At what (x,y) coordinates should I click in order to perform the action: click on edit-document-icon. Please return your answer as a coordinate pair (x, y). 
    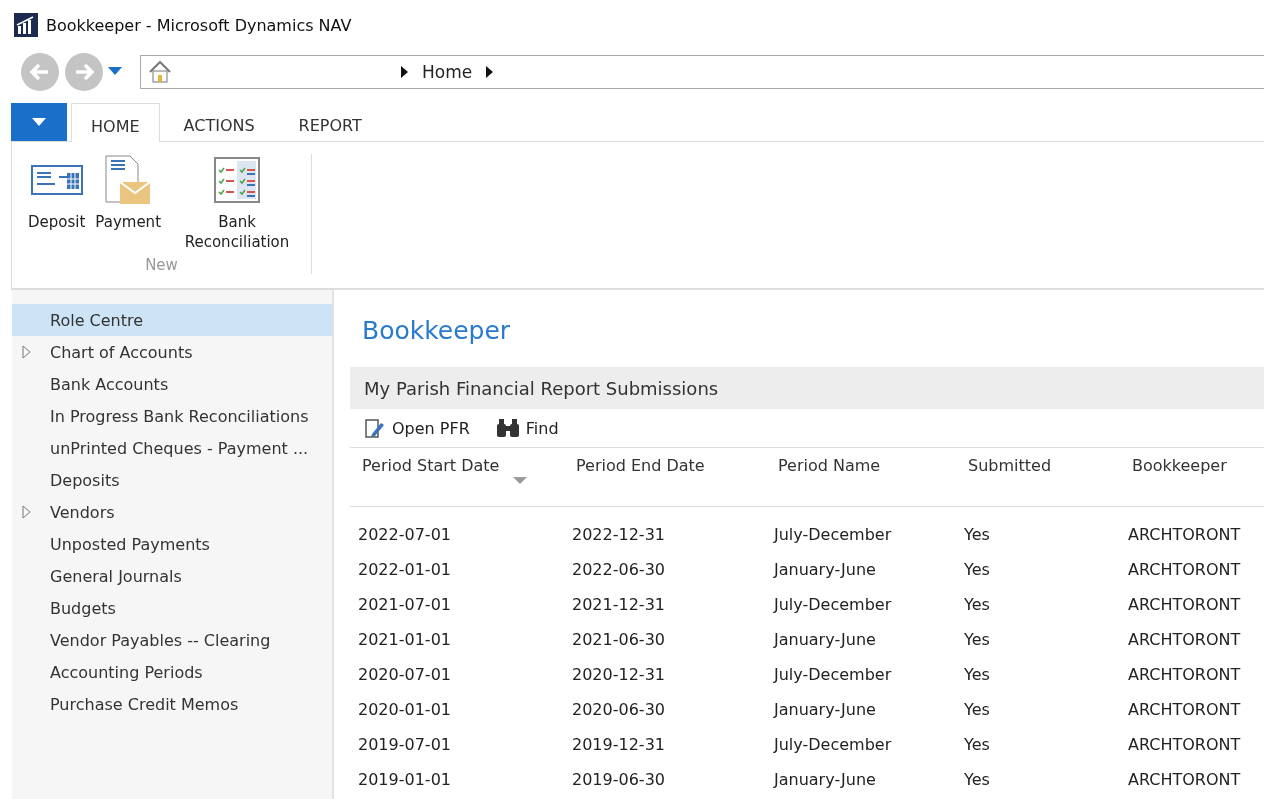
    Looking at the image, I should click on (375, 428).